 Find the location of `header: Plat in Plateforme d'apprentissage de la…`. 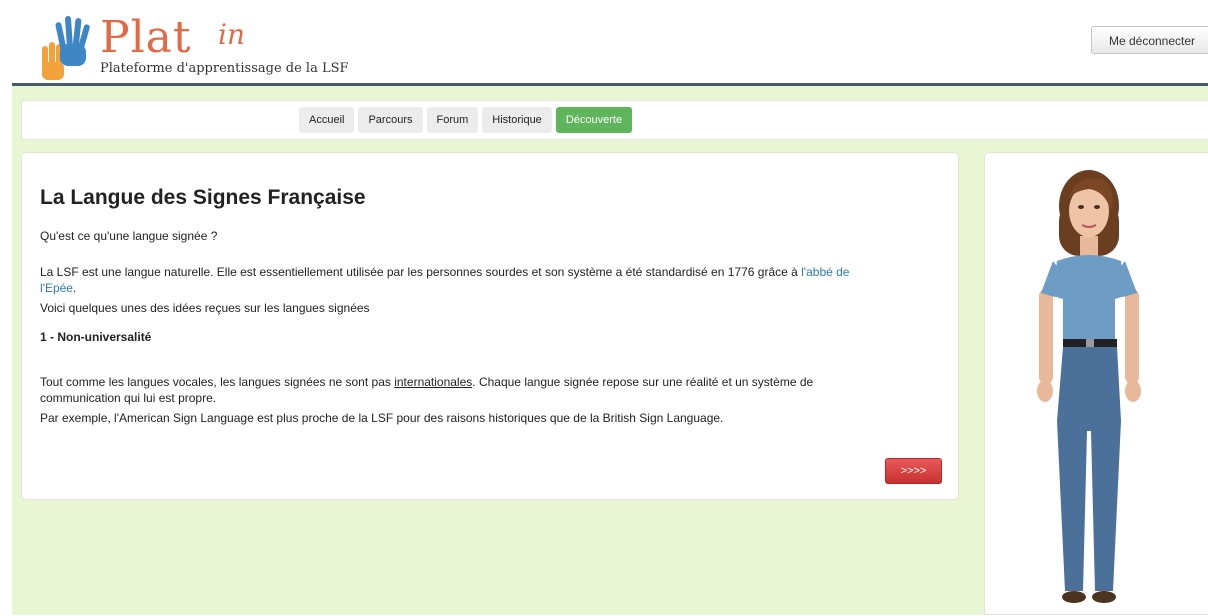

header: Plat in Plateforme d'apprentissage de la… is located at coordinates (604, 43).